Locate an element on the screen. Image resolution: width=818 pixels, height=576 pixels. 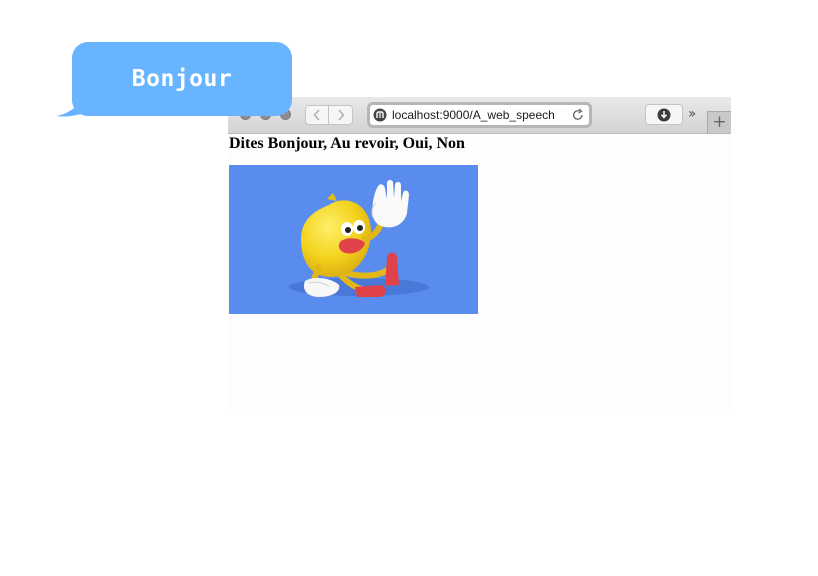
lemon-character-illustration is located at coordinates (359, 238).